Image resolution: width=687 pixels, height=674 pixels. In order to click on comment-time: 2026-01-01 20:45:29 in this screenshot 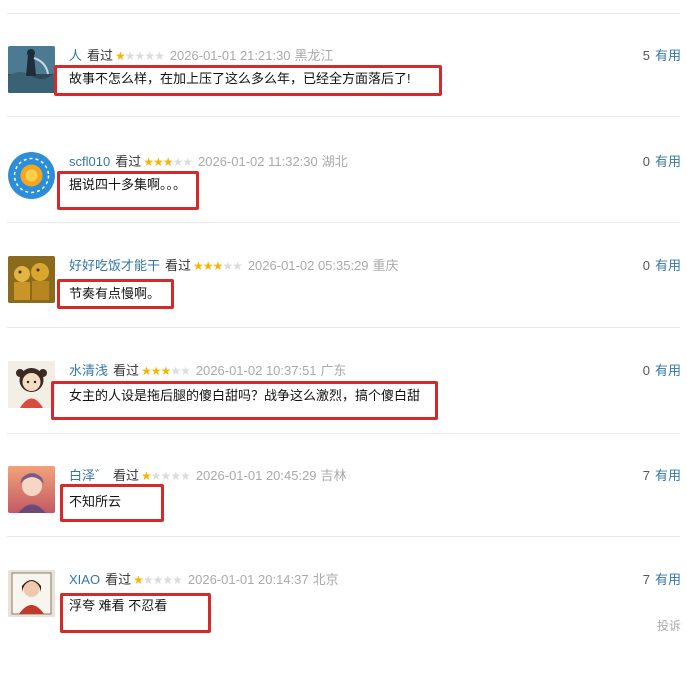, I will do `click(256, 475)`.